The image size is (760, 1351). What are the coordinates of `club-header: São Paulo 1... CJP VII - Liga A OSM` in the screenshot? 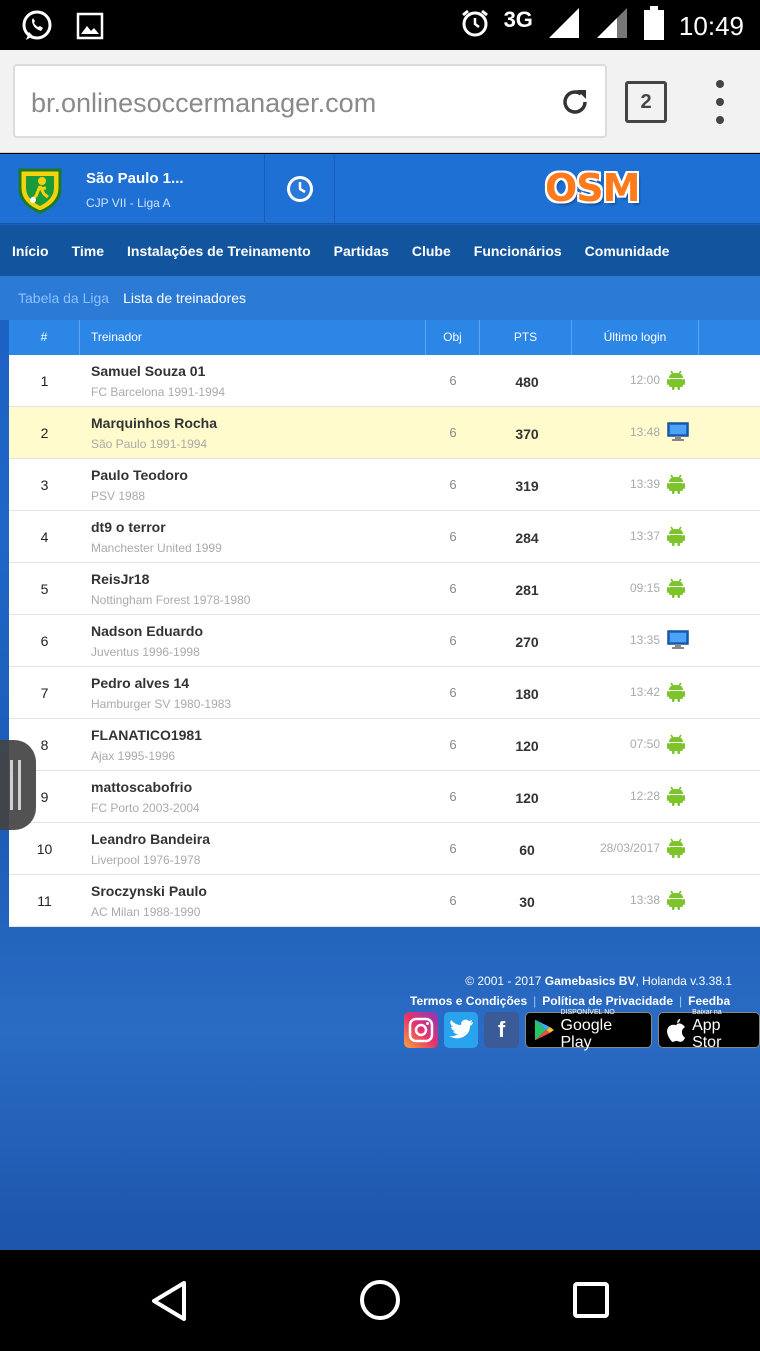 It's located at (380, 189).